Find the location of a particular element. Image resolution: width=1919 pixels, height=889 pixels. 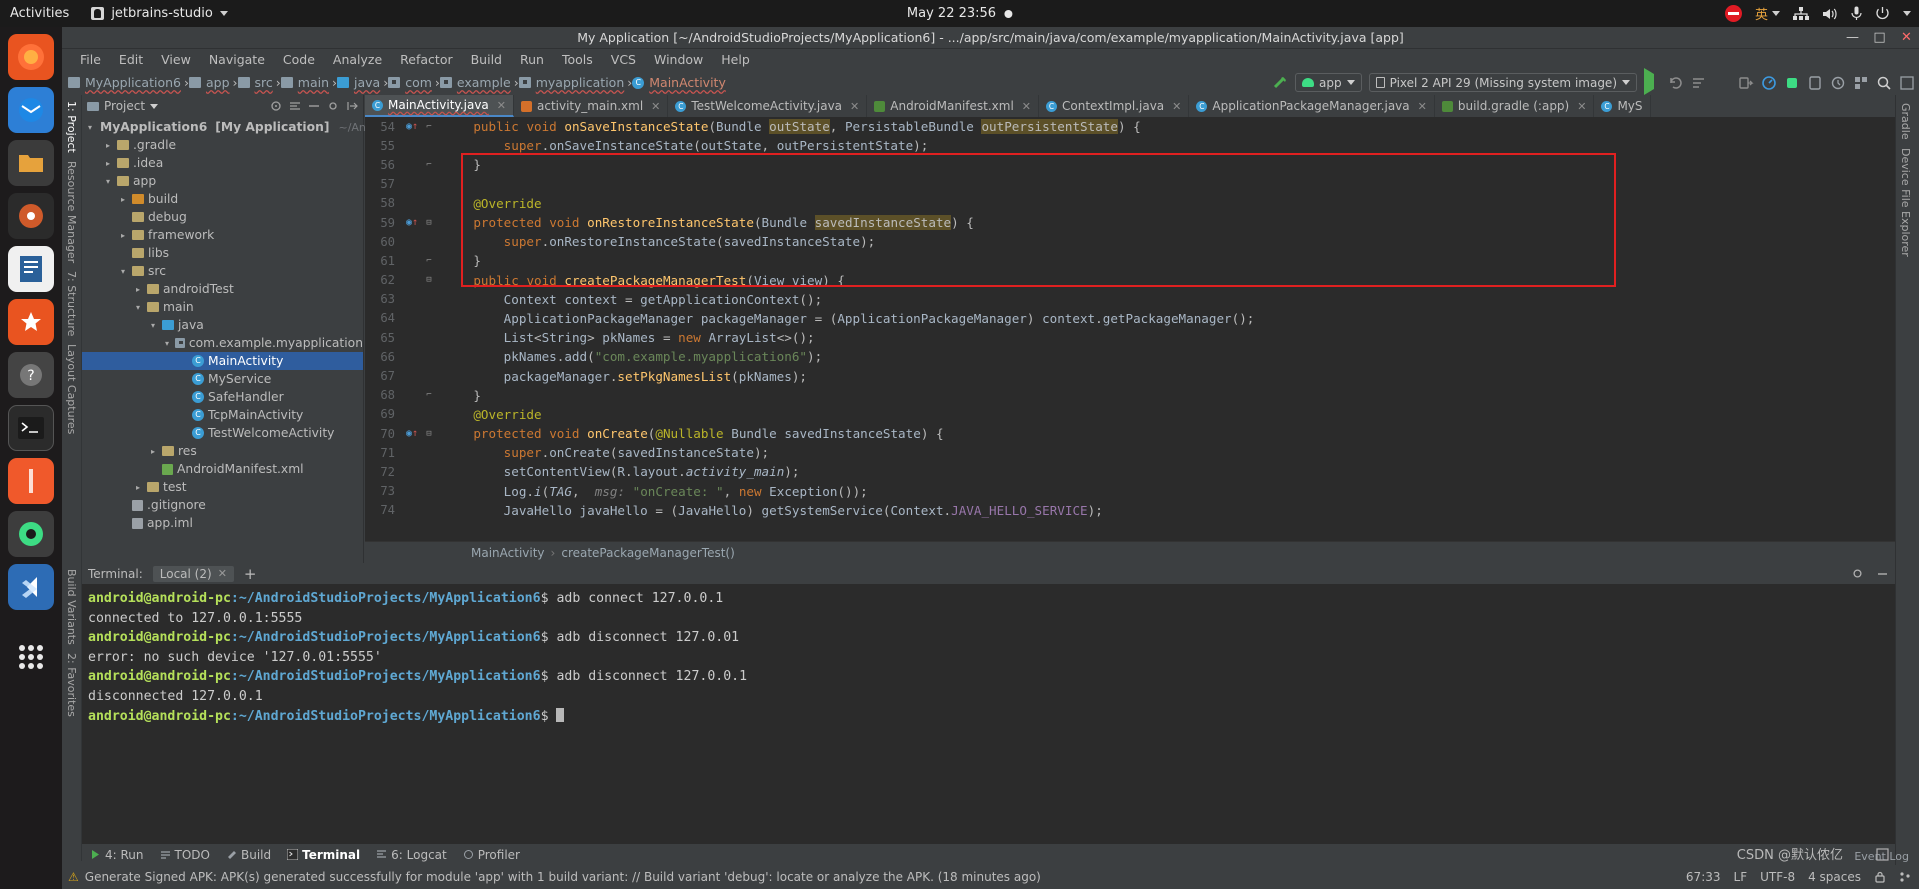

dock-help-icon: ? is located at coordinates (31, 375).